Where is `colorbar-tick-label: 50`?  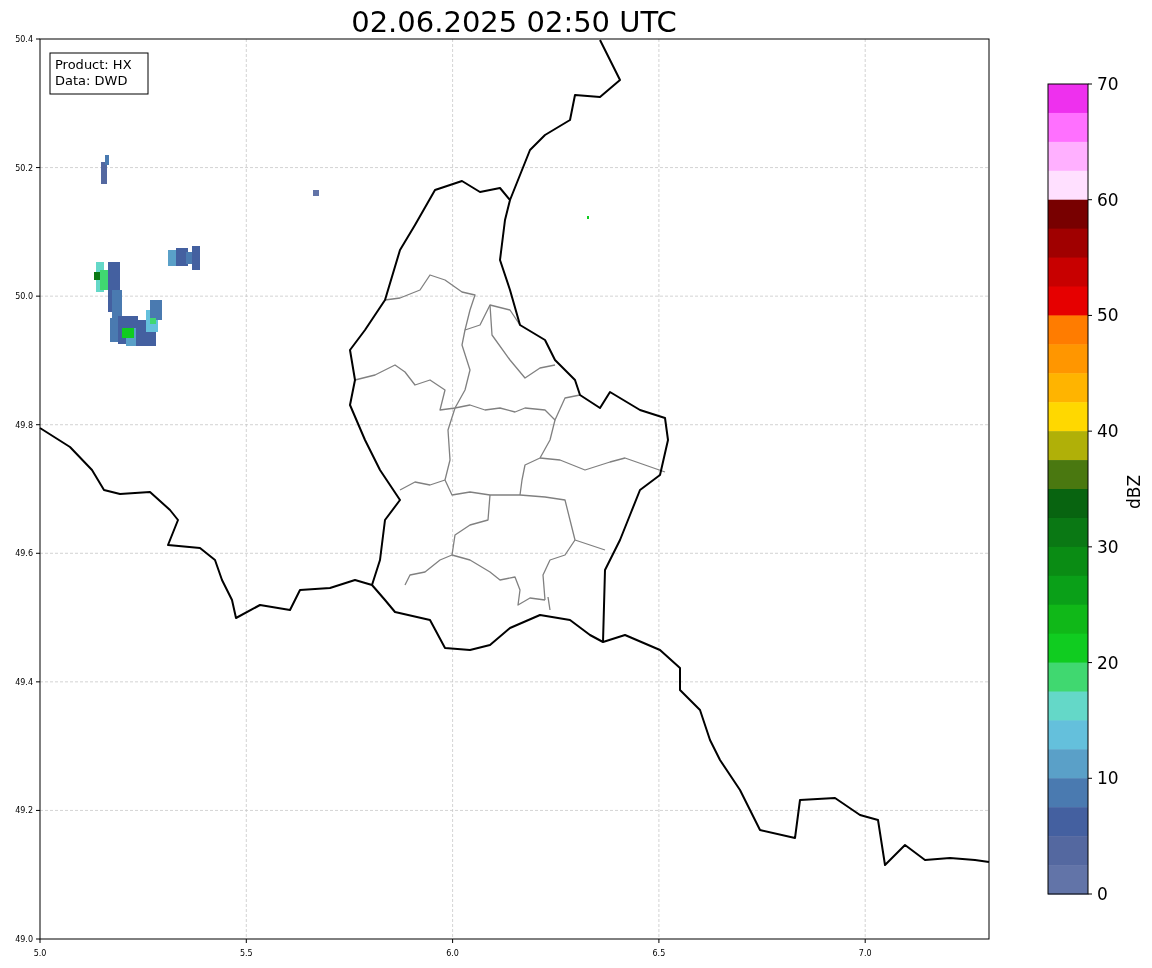 colorbar-tick-label: 50 is located at coordinates (1108, 315).